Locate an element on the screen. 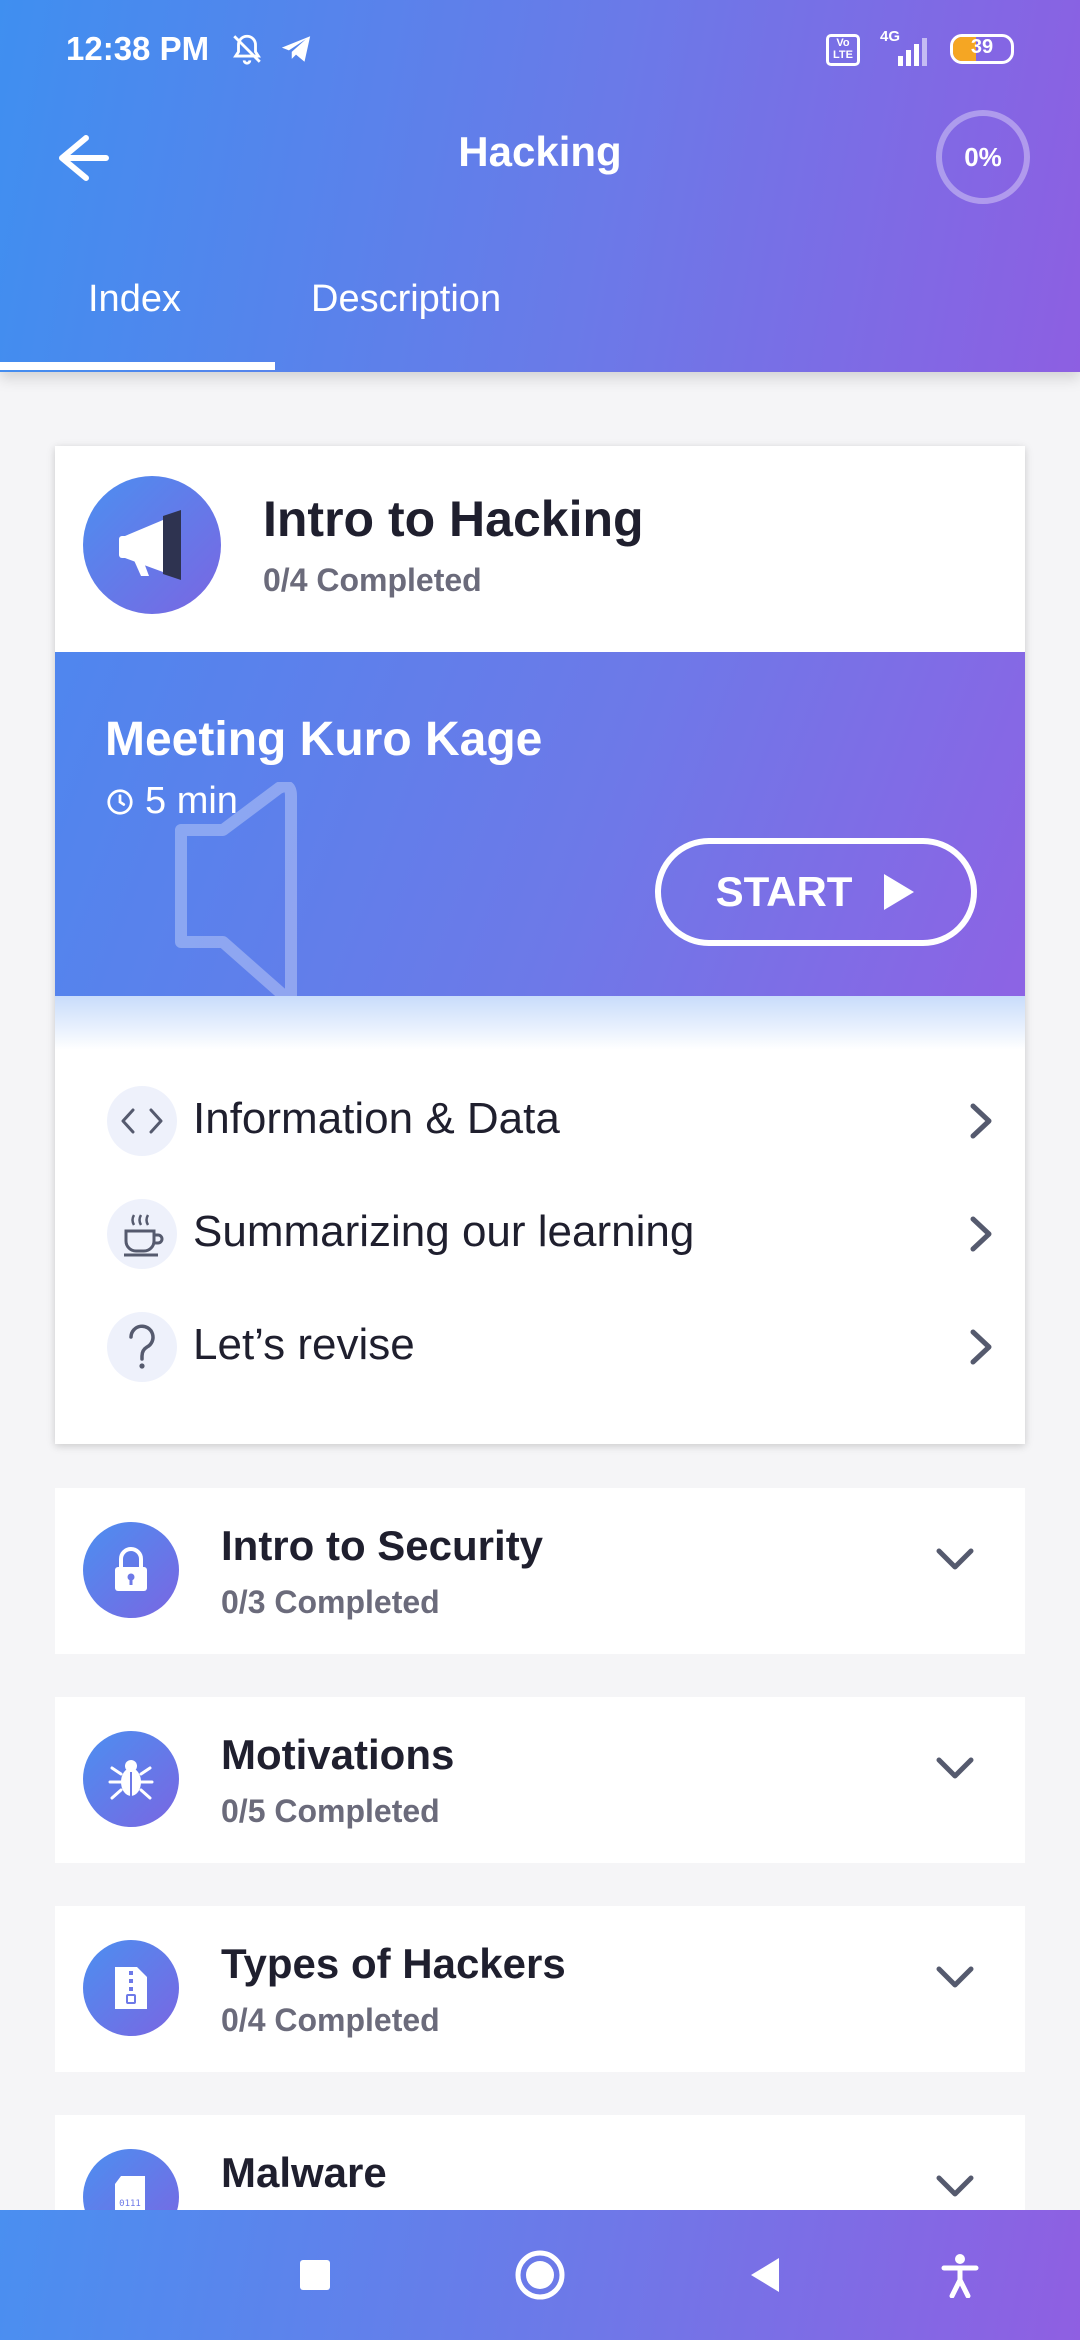 This screenshot has height=2340, width=1080. system-nav-bar is located at coordinates (540, 2275).